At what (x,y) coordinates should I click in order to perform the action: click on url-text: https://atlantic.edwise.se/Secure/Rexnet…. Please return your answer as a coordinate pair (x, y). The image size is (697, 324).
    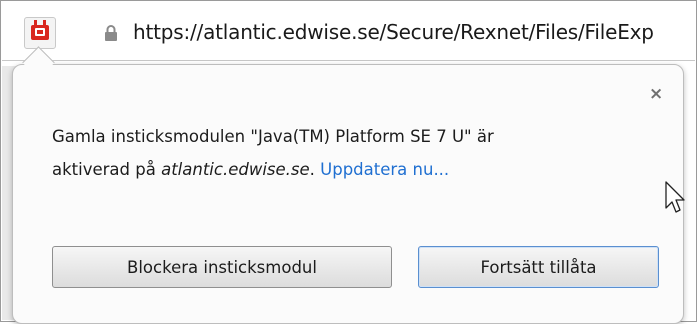
    Looking at the image, I should click on (393, 32).